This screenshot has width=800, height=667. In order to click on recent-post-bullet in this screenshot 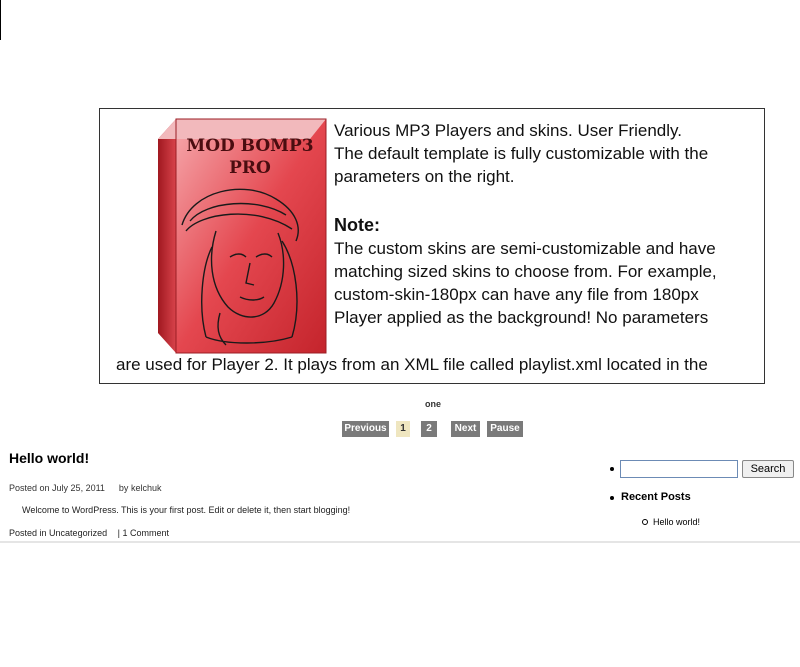, I will do `click(645, 522)`.